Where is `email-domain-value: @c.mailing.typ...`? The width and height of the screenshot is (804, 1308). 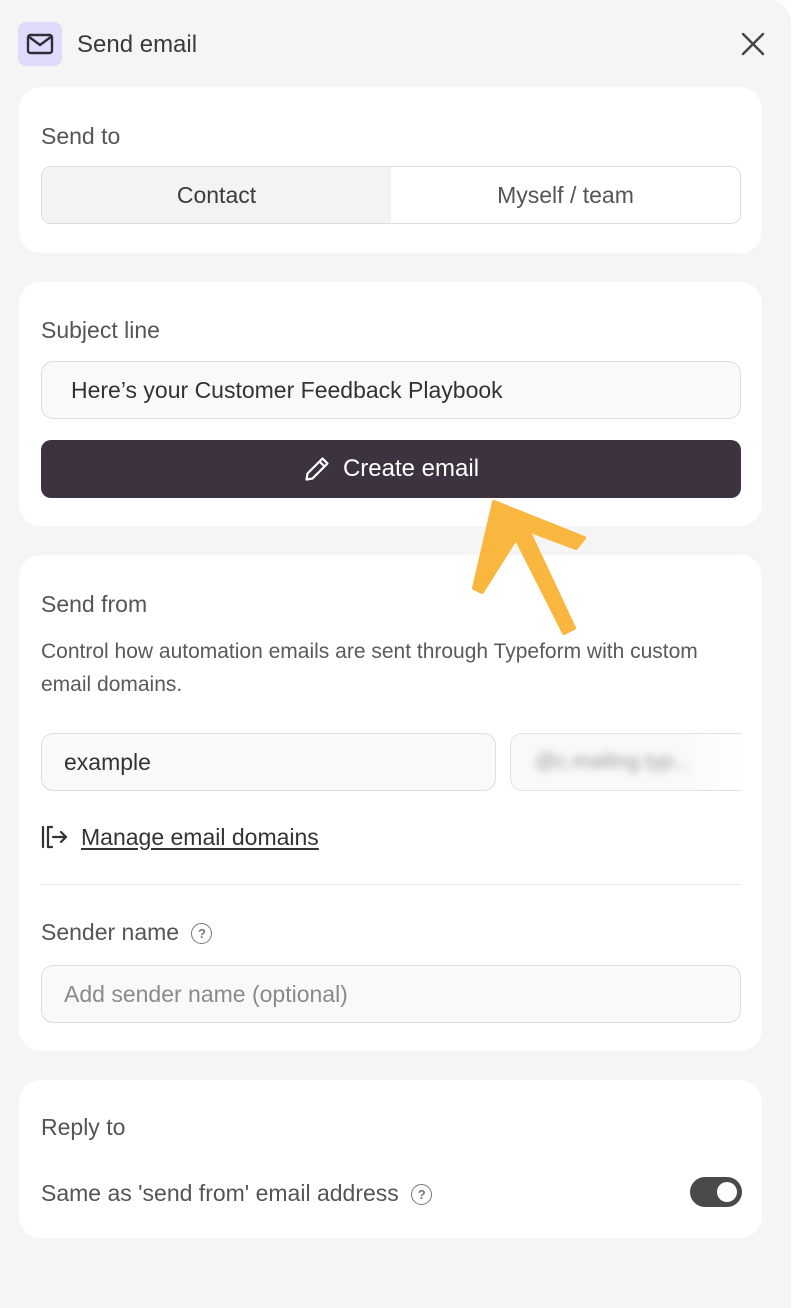 email-domain-value: @c.mailing.typ... is located at coordinates (613, 761).